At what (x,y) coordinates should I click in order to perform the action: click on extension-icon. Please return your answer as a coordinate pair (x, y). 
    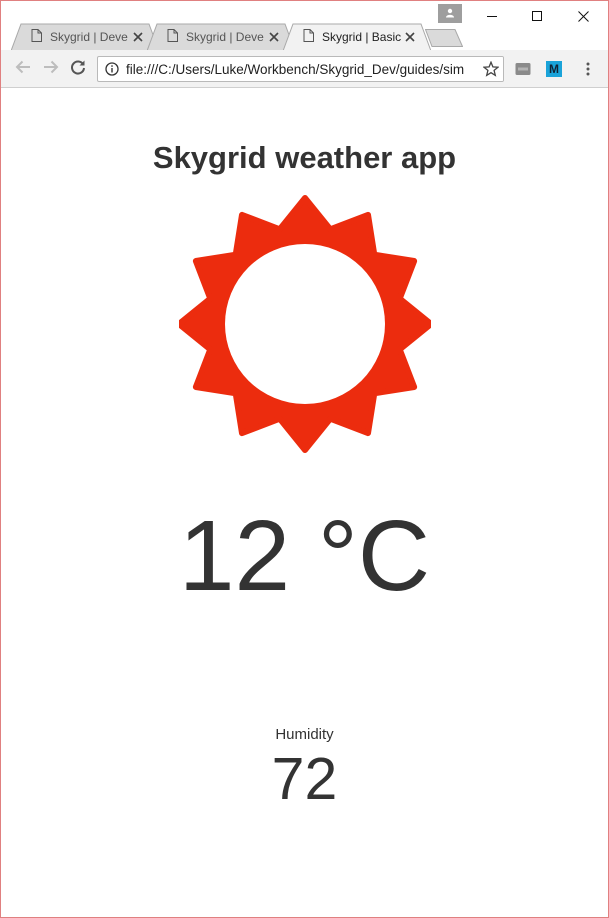
    Looking at the image, I should click on (523, 69).